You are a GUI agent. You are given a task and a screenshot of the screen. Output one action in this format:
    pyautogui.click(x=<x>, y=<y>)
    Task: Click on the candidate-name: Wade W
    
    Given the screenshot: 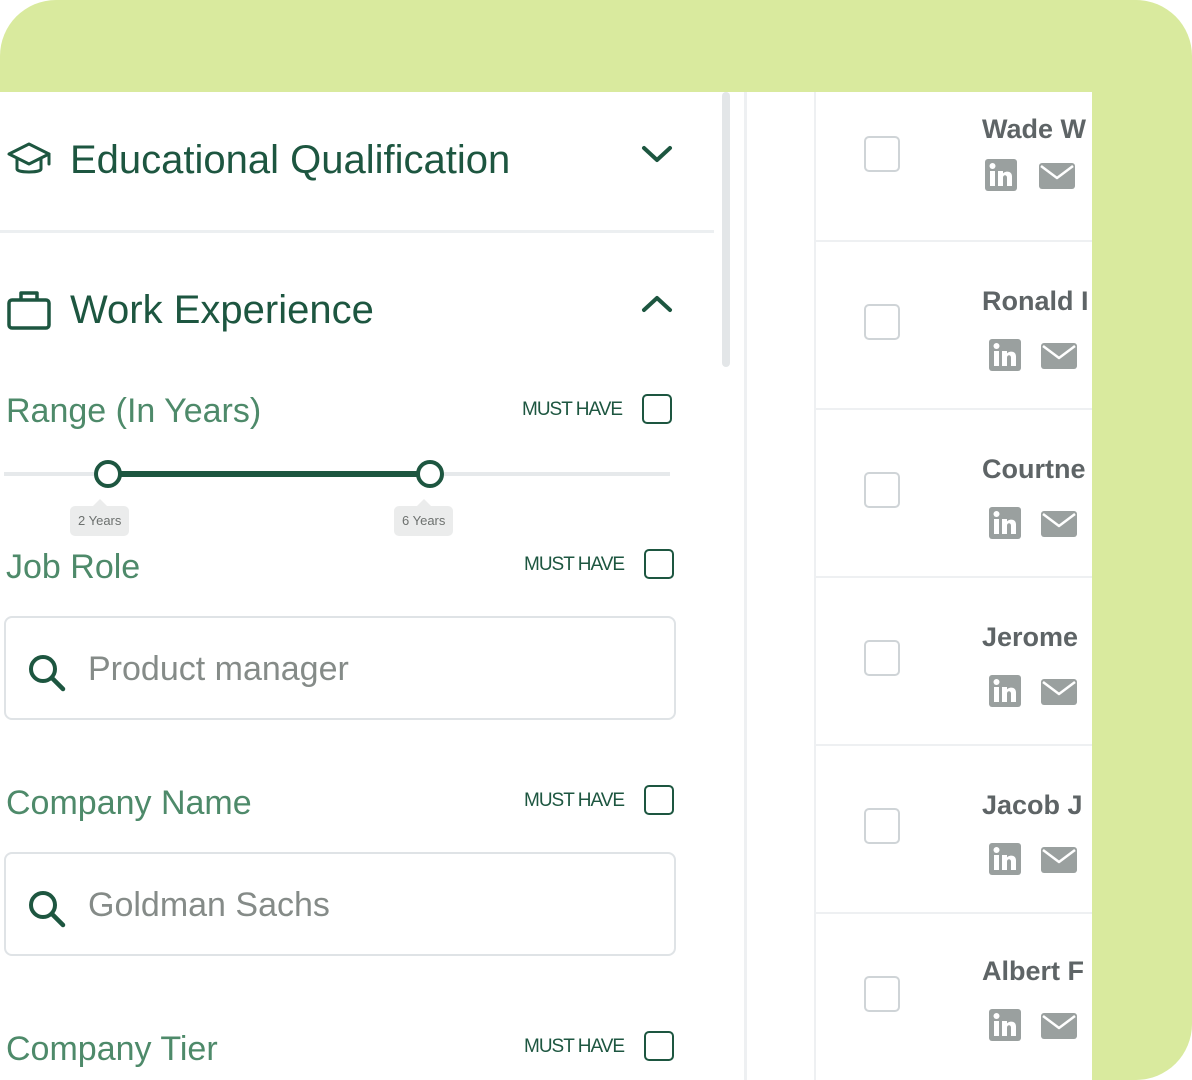 What is the action you would take?
    pyautogui.click(x=1034, y=129)
    